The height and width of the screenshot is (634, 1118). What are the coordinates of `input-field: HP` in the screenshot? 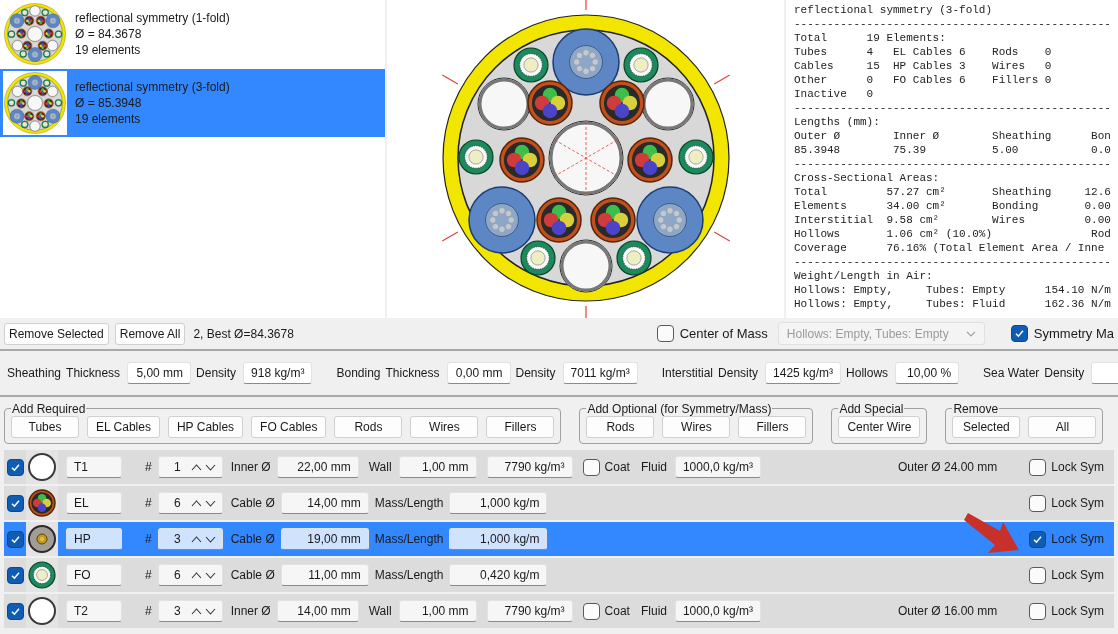 It's located at (94, 539).